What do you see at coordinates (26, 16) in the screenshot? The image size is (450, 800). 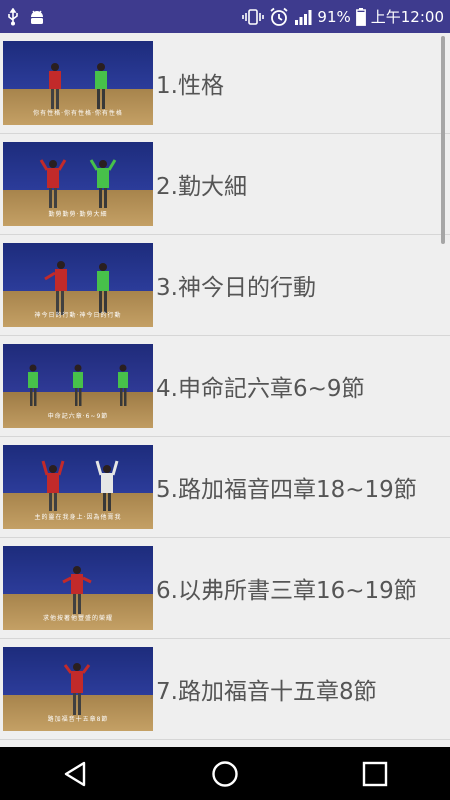 I see `status-left` at bounding box center [26, 16].